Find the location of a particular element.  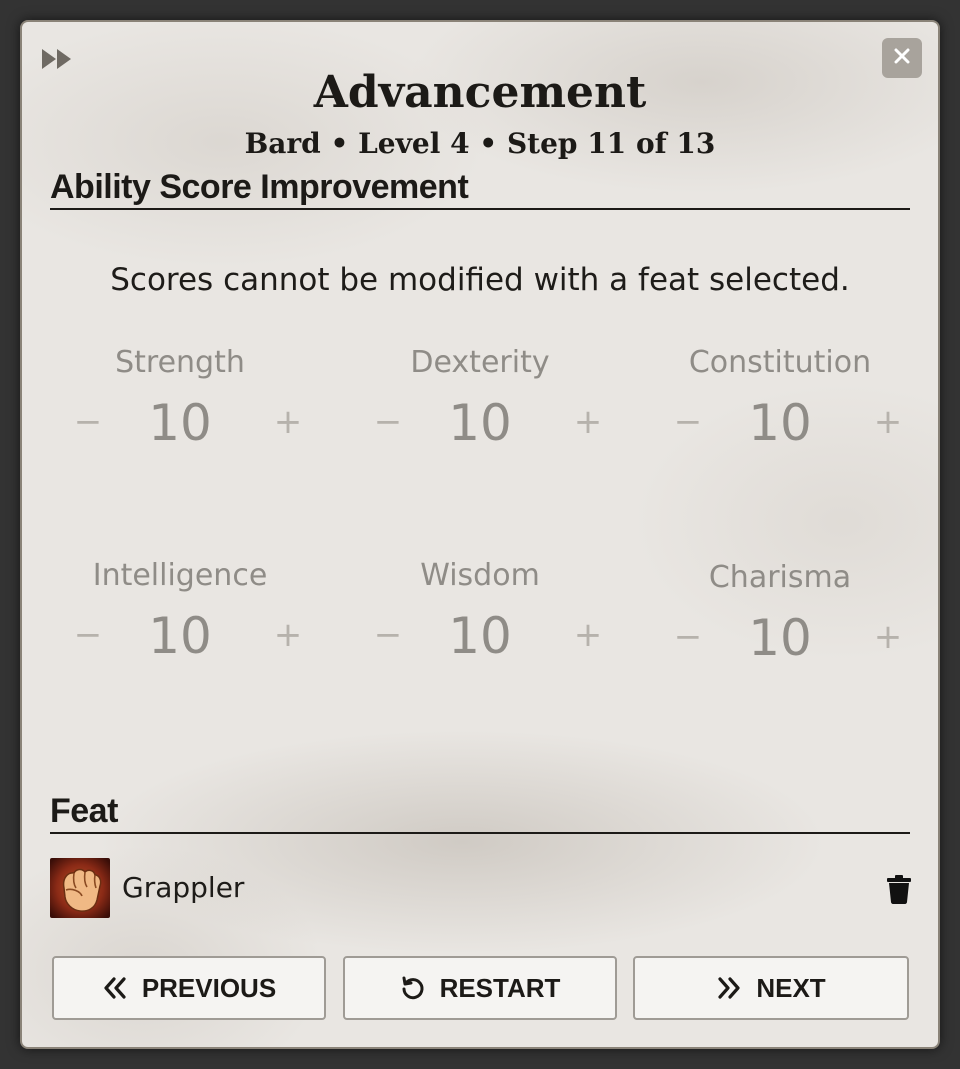

increment-strength-button: + is located at coordinates (288, 422).